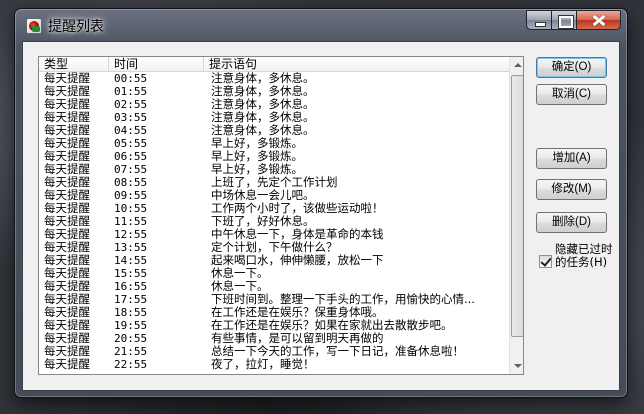  I want to click on row-time-cell: 22:55, so click(131, 364).